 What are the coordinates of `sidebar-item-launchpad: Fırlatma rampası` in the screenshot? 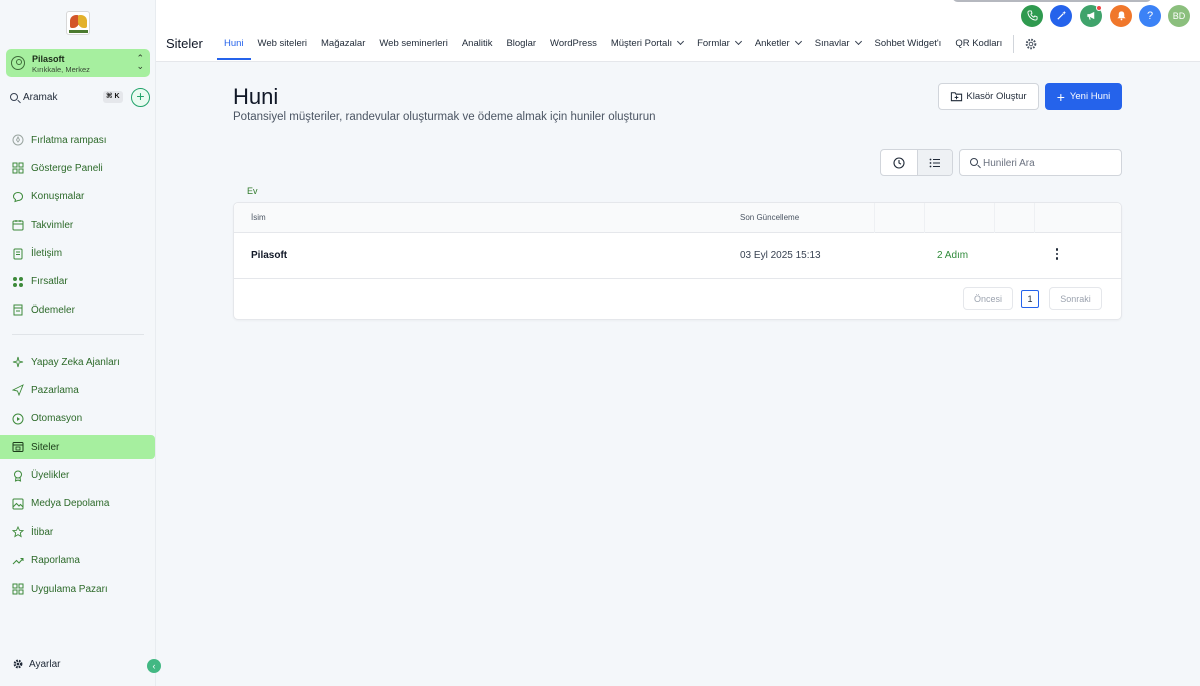 It's located at (78, 140).